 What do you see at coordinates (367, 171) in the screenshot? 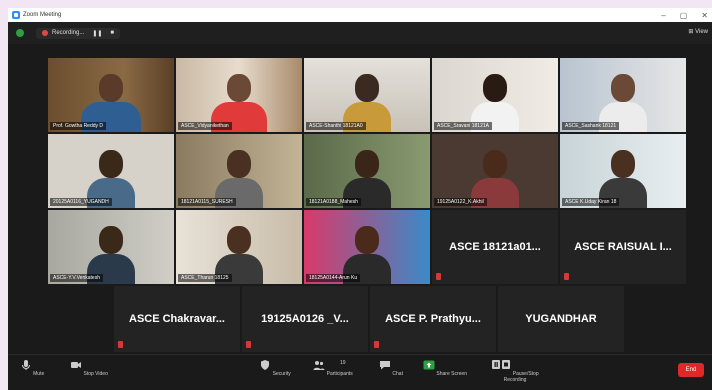
I see `video-tile: 18121A0188_Mahesh` at bounding box center [367, 171].